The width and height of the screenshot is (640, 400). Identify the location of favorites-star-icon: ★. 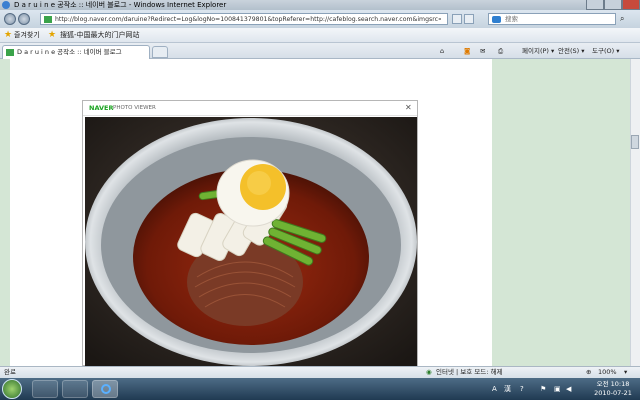
(8, 35).